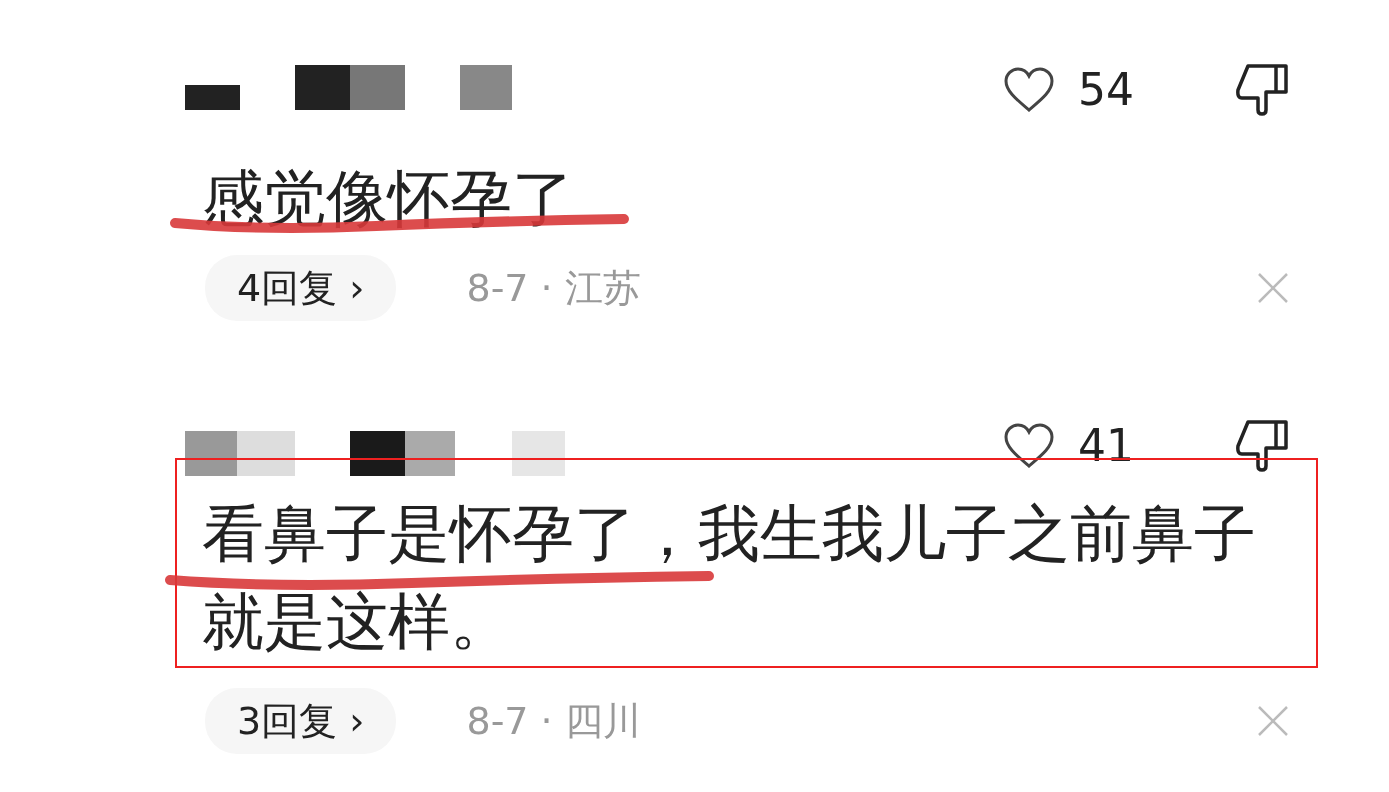 The image size is (1389, 792). Describe the element at coordinates (1106, 90) in the screenshot. I see `like-count: 54` at that location.